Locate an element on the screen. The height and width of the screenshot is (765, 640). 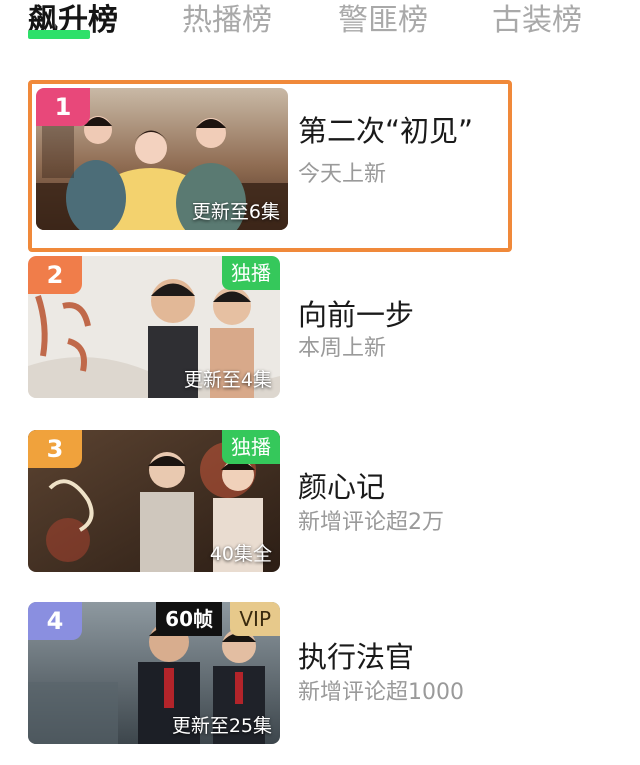
episode-status: 更新至25集 is located at coordinates (221, 726).